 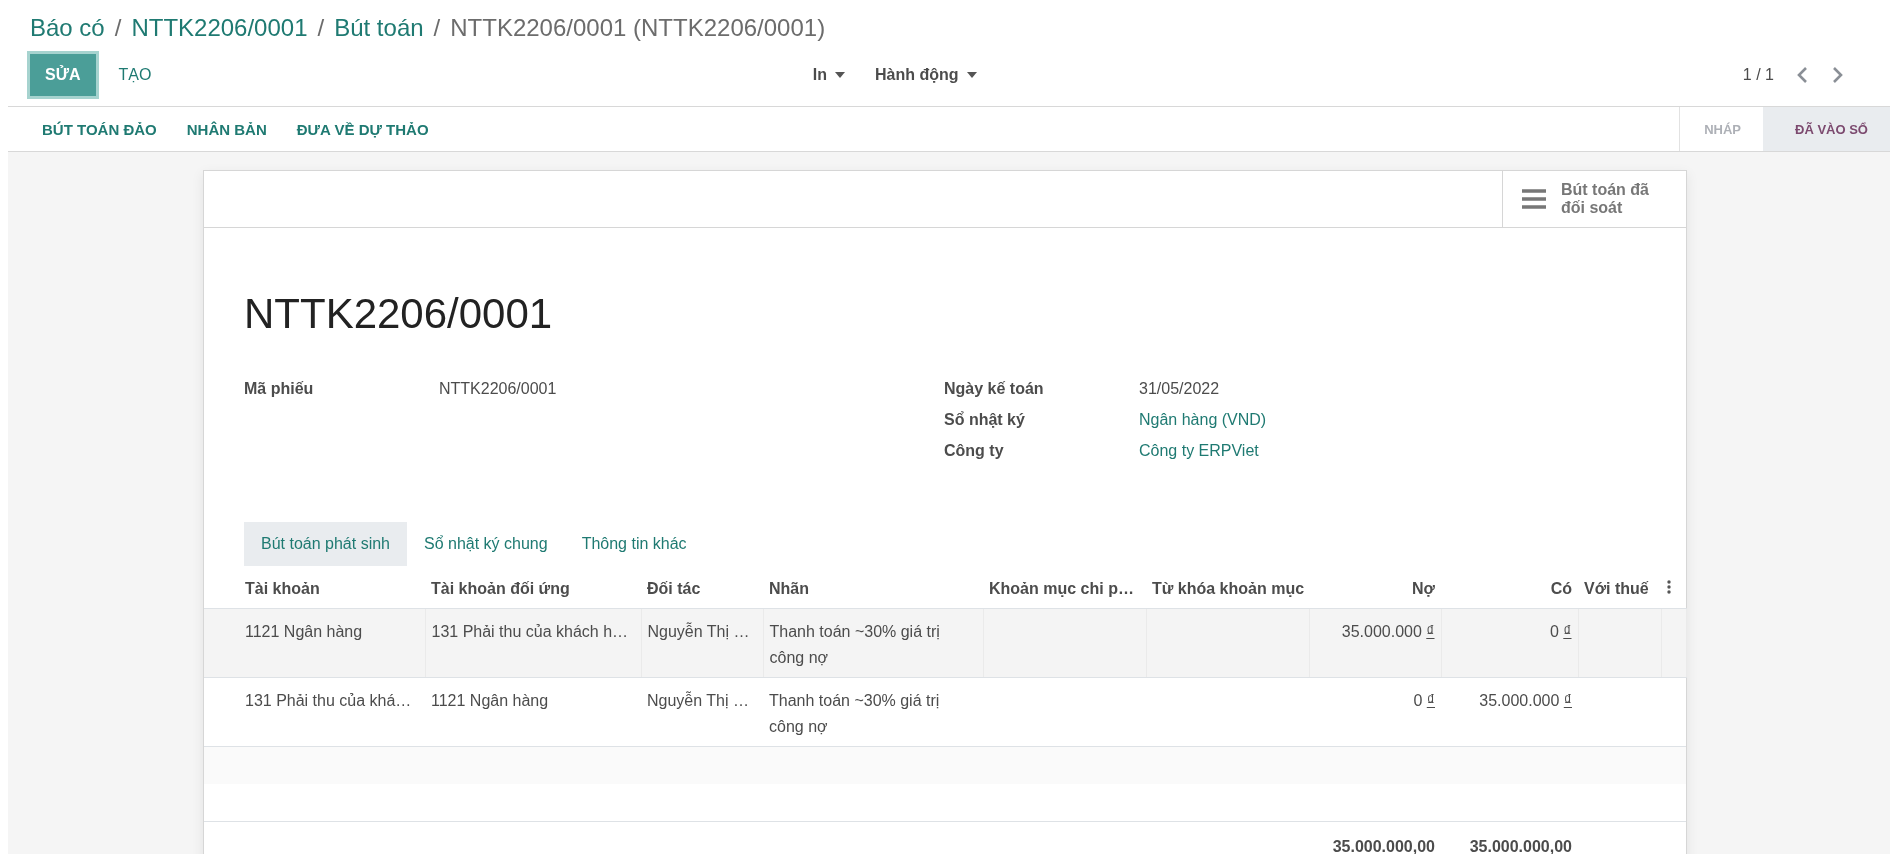 I want to click on menu-icon, so click(x=1534, y=199).